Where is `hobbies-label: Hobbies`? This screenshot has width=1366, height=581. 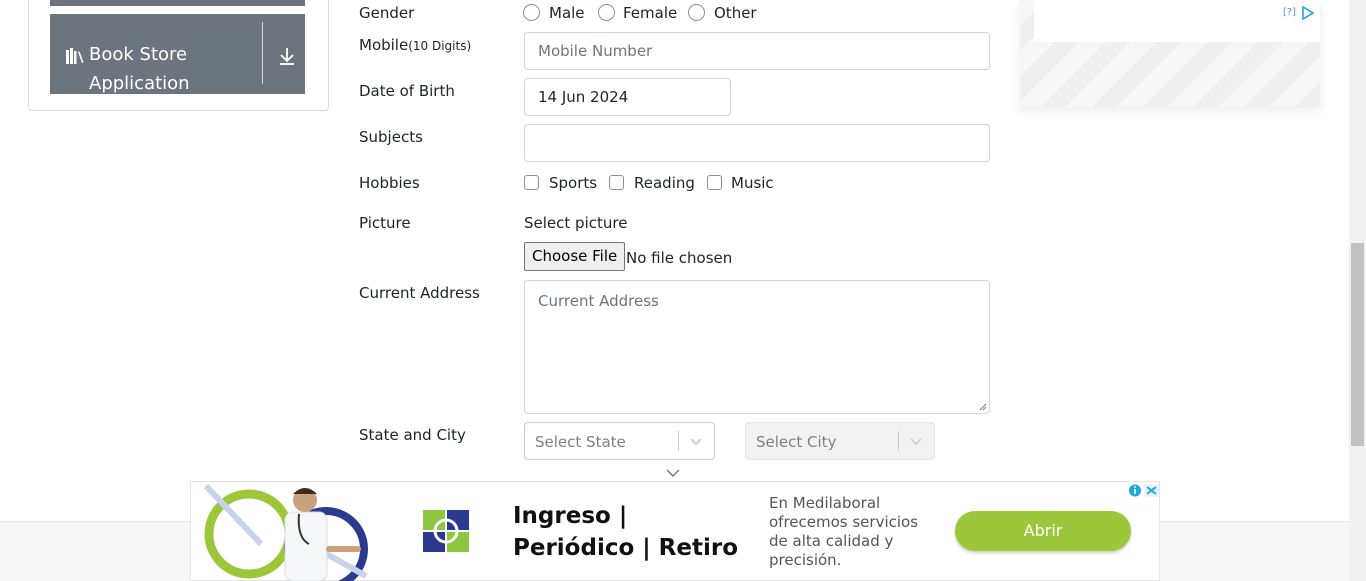
hobbies-label: Hobbies is located at coordinates (389, 183).